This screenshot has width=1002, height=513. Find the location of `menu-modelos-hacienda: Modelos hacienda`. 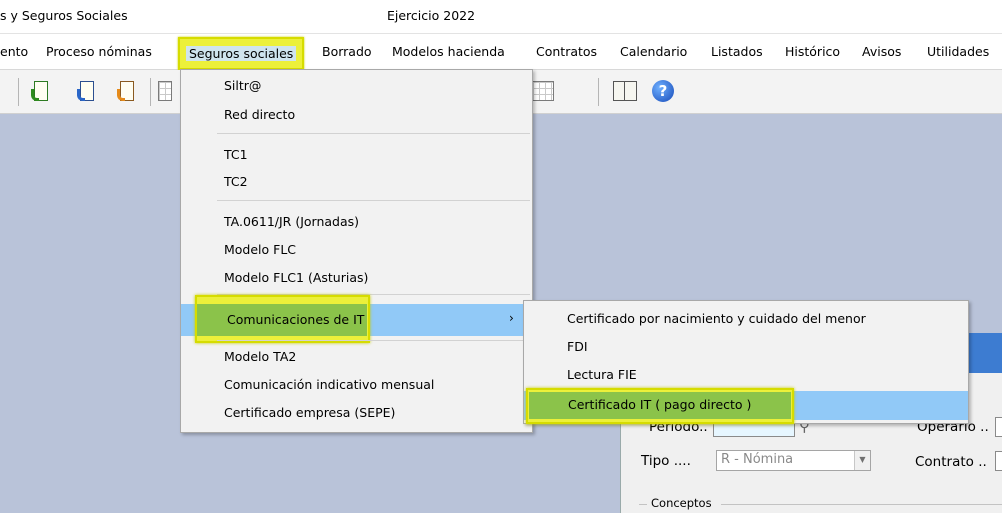

menu-modelos-hacienda: Modelos hacienda is located at coordinates (448, 51).